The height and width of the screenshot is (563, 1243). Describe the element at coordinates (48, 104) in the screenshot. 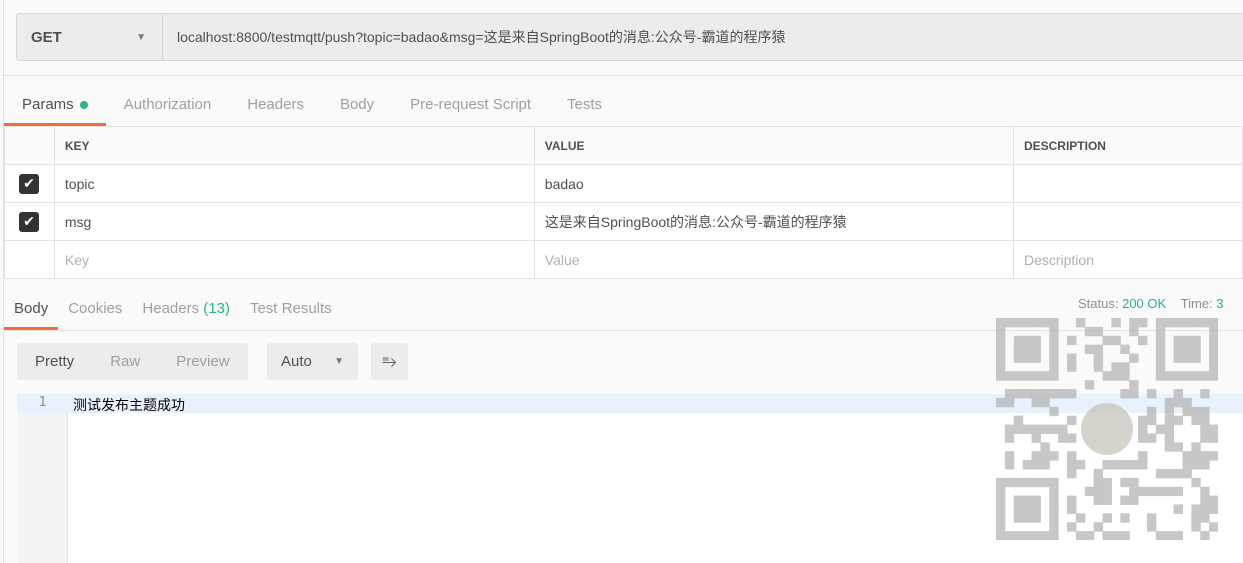

I see `tab-label: Params` at that location.